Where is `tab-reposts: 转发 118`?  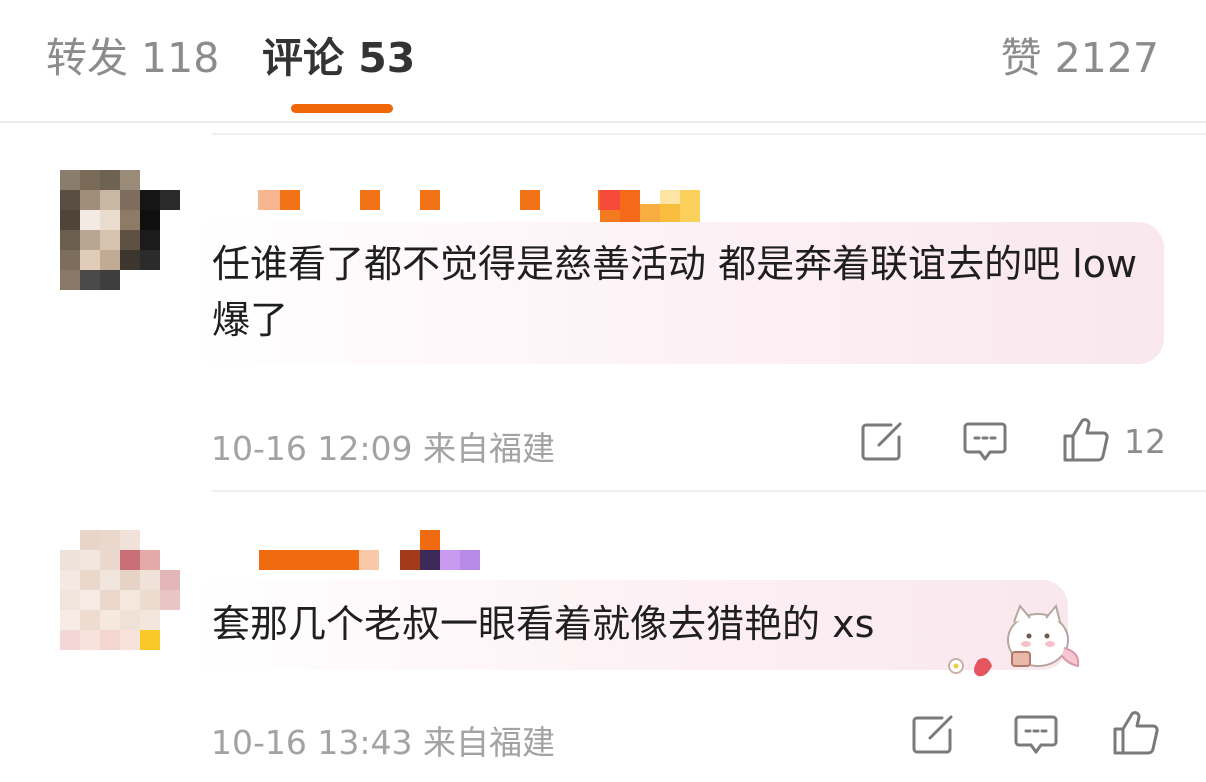
tab-reposts: 转发 118 is located at coordinates (132, 58).